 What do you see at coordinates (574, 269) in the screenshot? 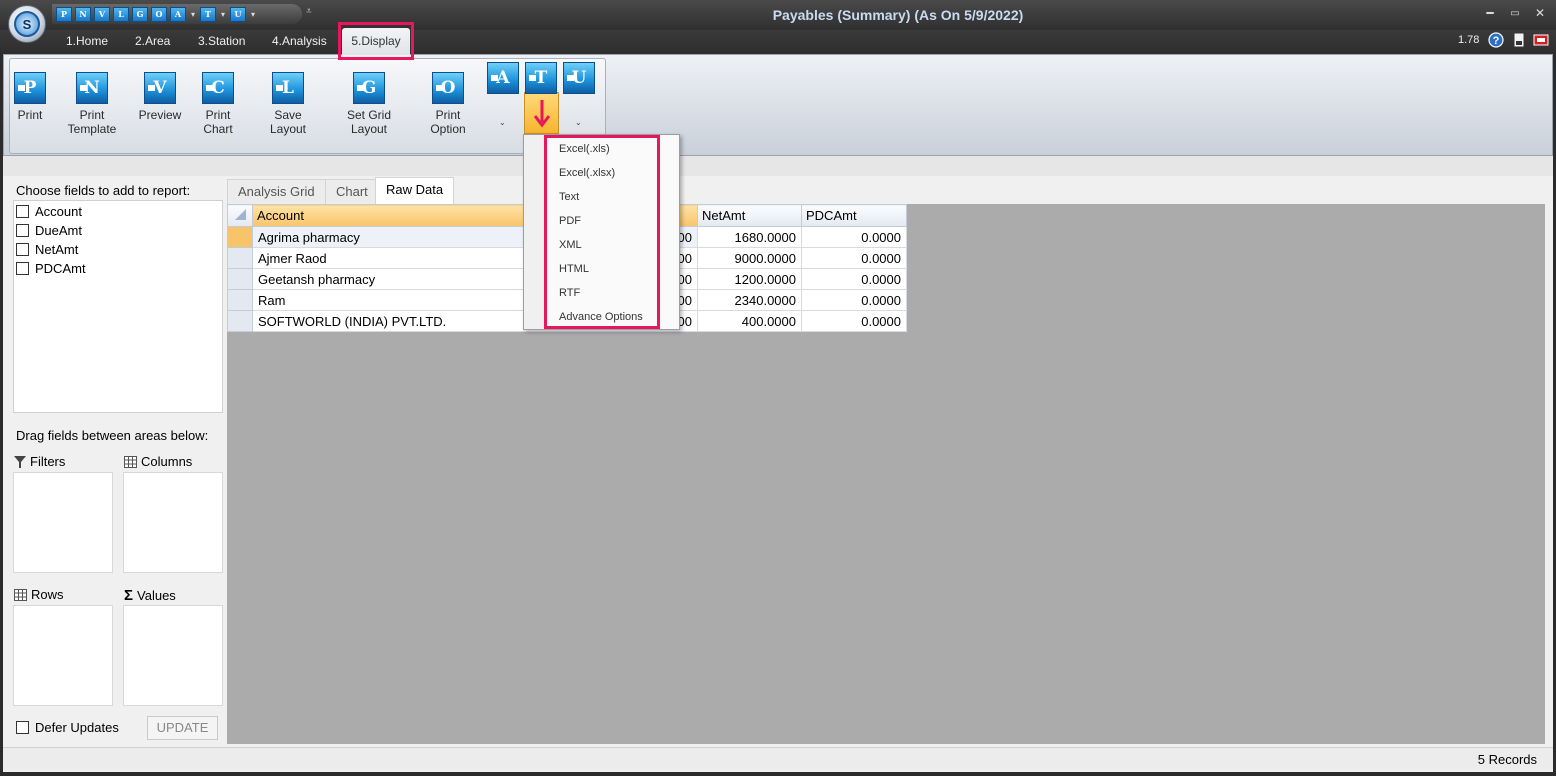
I see `menu-item-html: HTML` at bounding box center [574, 269].